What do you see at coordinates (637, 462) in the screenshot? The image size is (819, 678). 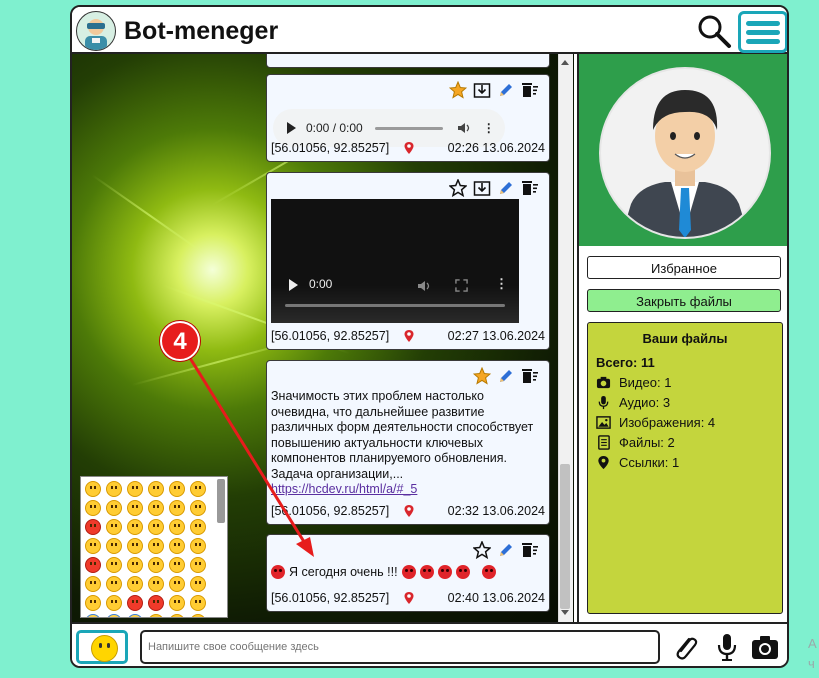 I see `files-row-links: Ссылки: 1` at bounding box center [637, 462].